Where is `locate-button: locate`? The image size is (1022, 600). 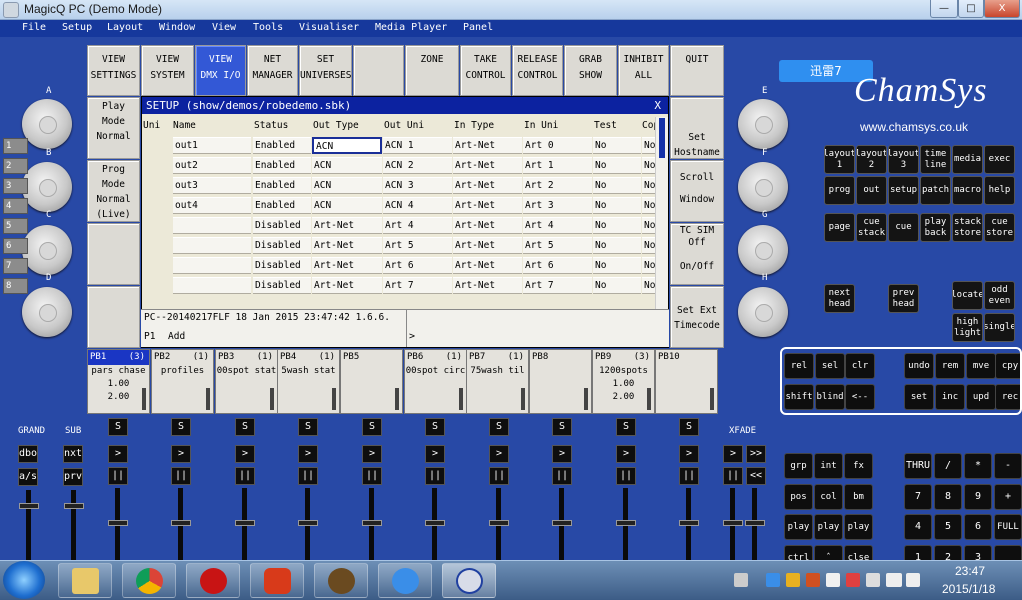 locate-button: locate is located at coordinates (967, 295).